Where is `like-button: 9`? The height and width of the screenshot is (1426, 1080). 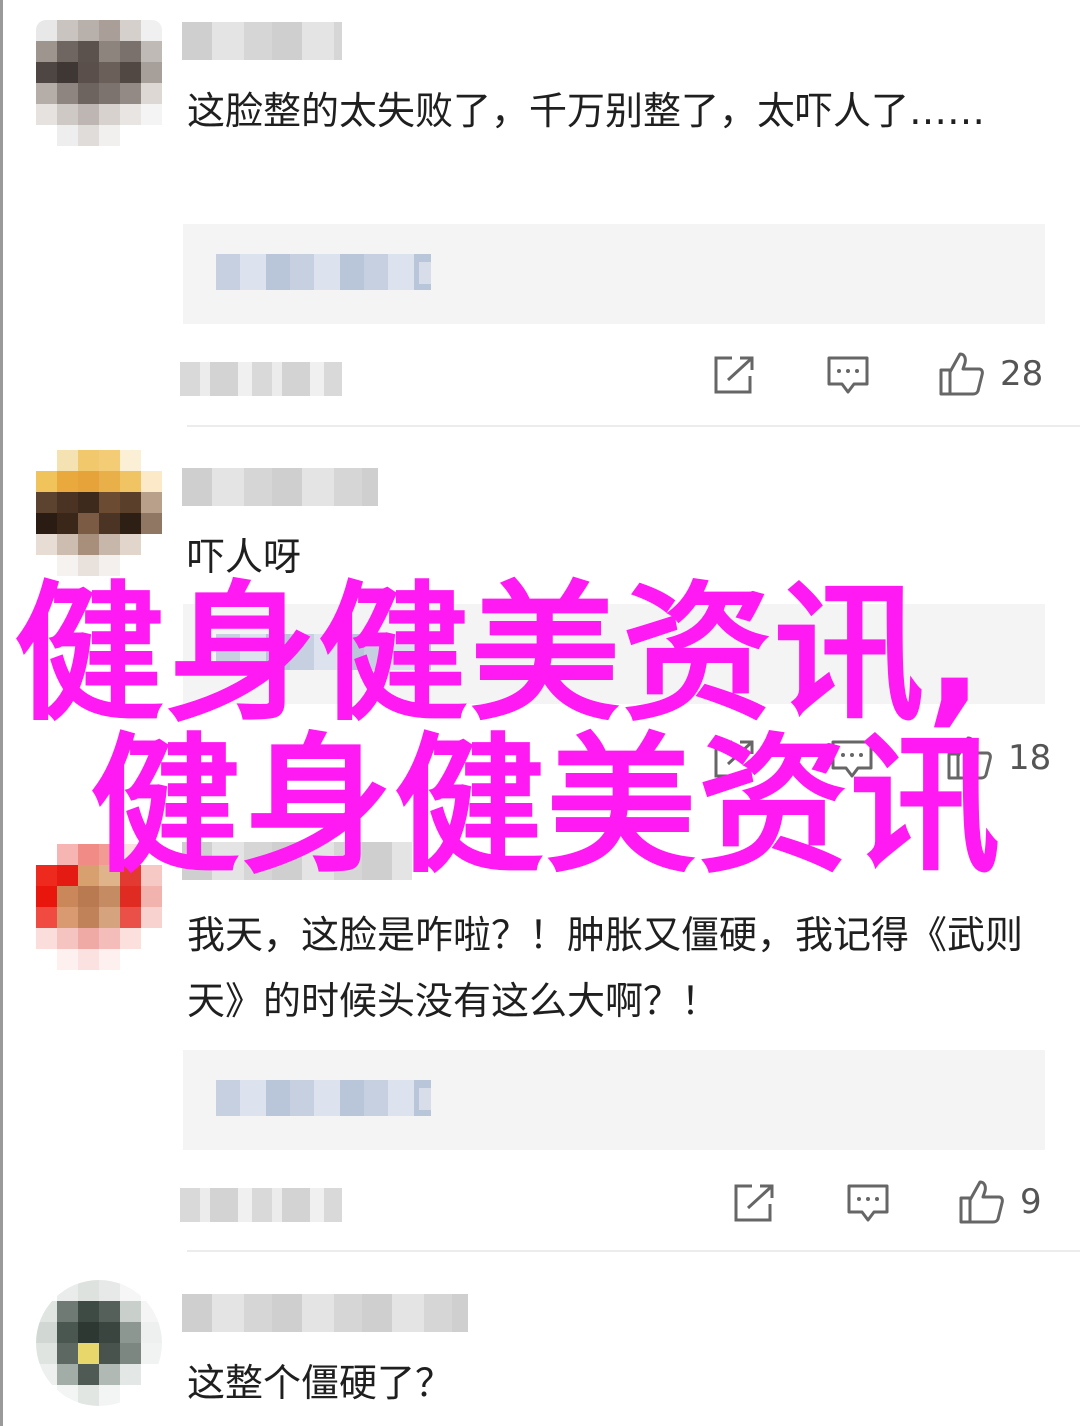 like-button: 9 is located at coordinates (1000, 1202).